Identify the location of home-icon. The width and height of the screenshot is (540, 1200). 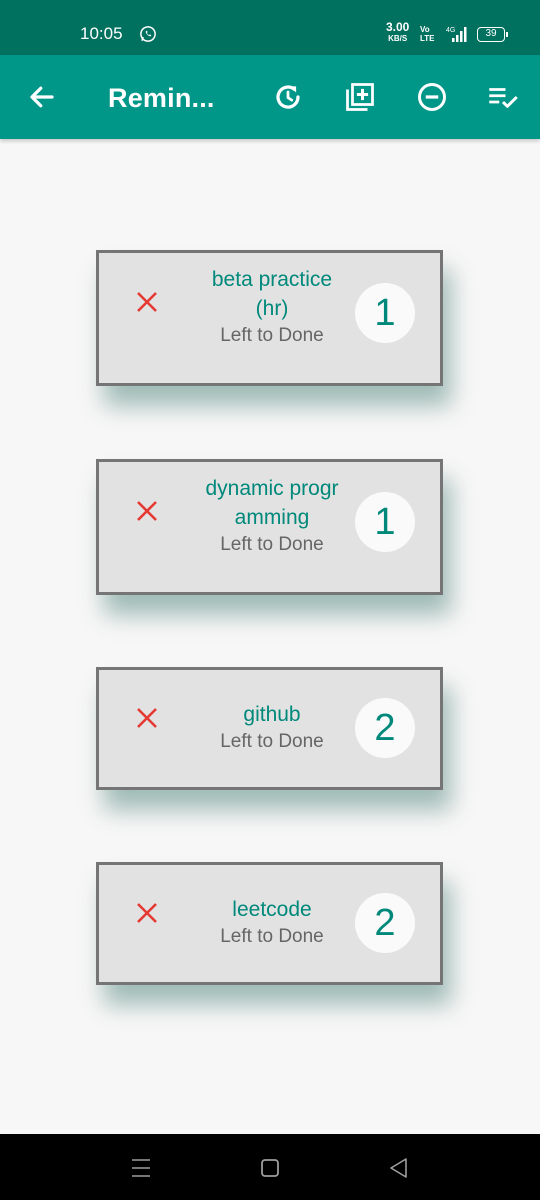
(270, 1168).